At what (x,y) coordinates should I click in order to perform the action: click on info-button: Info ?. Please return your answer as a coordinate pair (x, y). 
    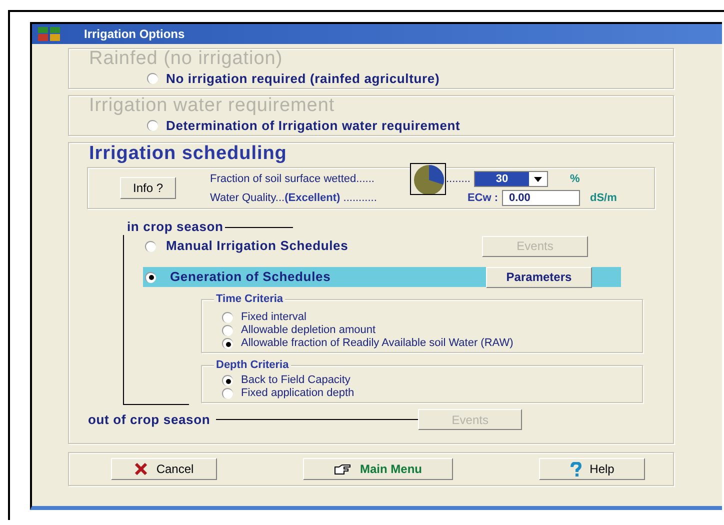
    Looking at the image, I should click on (148, 188).